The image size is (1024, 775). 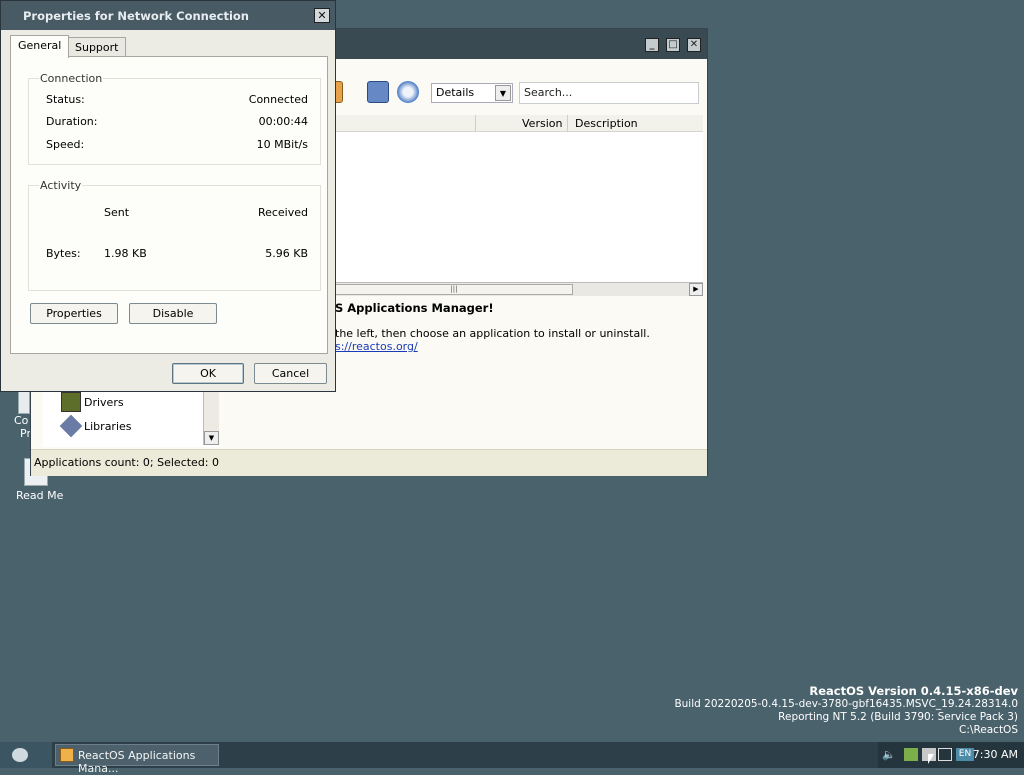 What do you see at coordinates (283, 121) in the screenshot?
I see `duration-value: 00:00:44` at bounding box center [283, 121].